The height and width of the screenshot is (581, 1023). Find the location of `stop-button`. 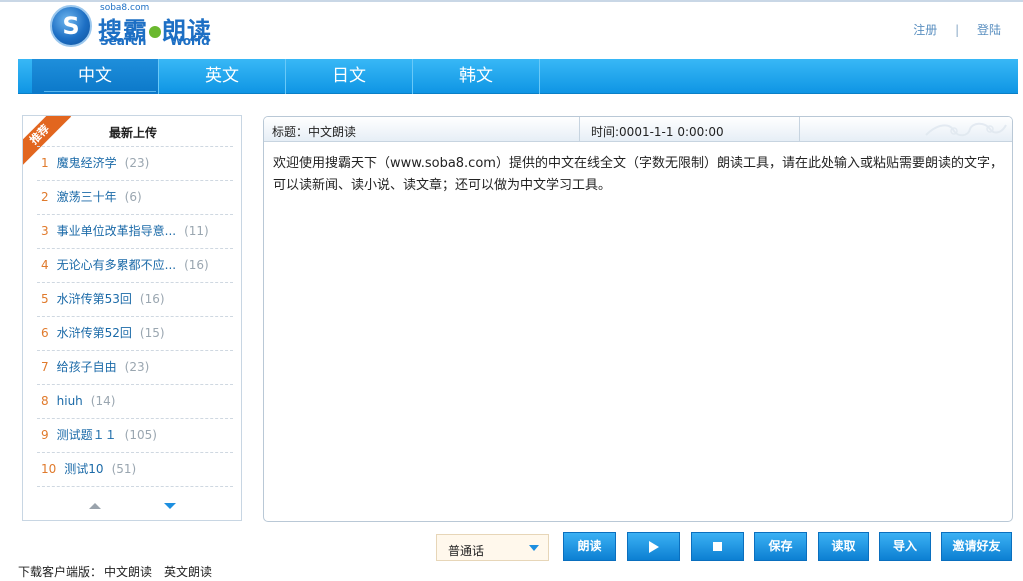

stop-button is located at coordinates (717, 546).